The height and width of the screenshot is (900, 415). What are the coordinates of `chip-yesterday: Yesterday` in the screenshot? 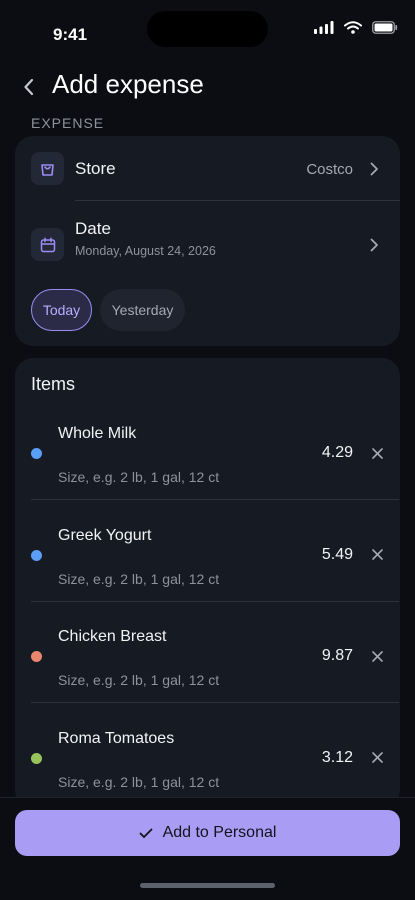 It's located at (142, 310).